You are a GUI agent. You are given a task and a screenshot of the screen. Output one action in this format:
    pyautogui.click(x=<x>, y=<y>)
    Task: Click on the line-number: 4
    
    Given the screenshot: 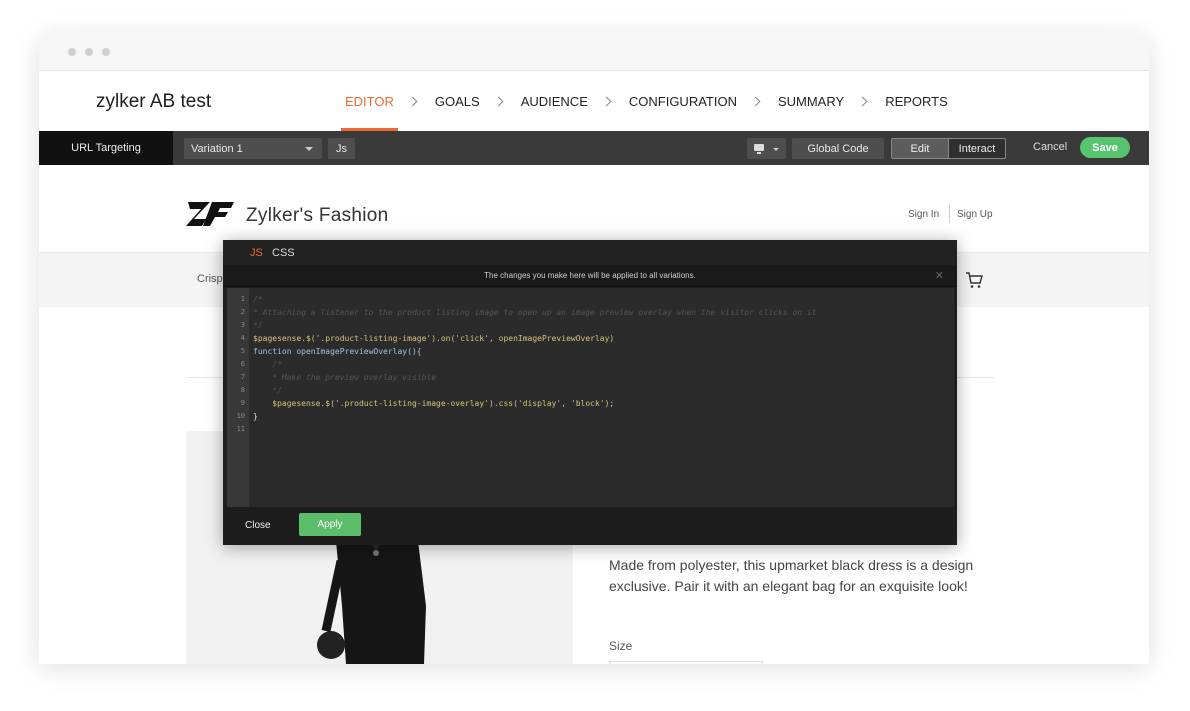 What is the action you would take?
    pyautogui.click(x=242, y=338)
    